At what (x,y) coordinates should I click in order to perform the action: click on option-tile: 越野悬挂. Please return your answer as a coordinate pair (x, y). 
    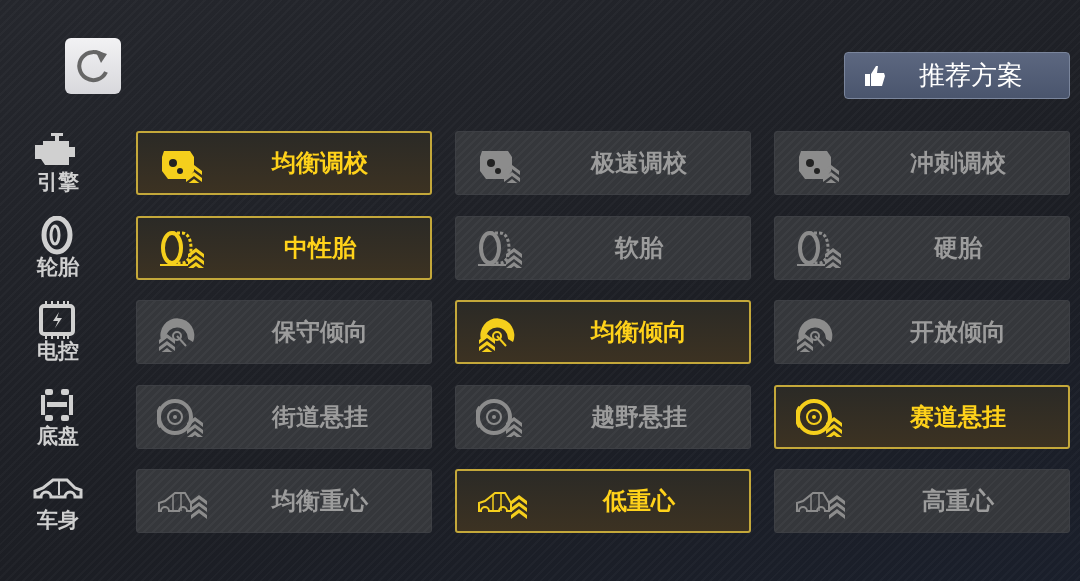
    Looking at the image, I should click on (603, 416).